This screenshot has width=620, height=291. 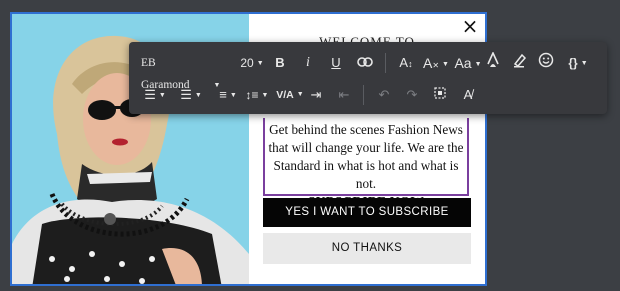 What do you see at coordinates (344, 95) in the screenshot?
I see `outdent-icon: ⇤` at bounding box center [344, 95].